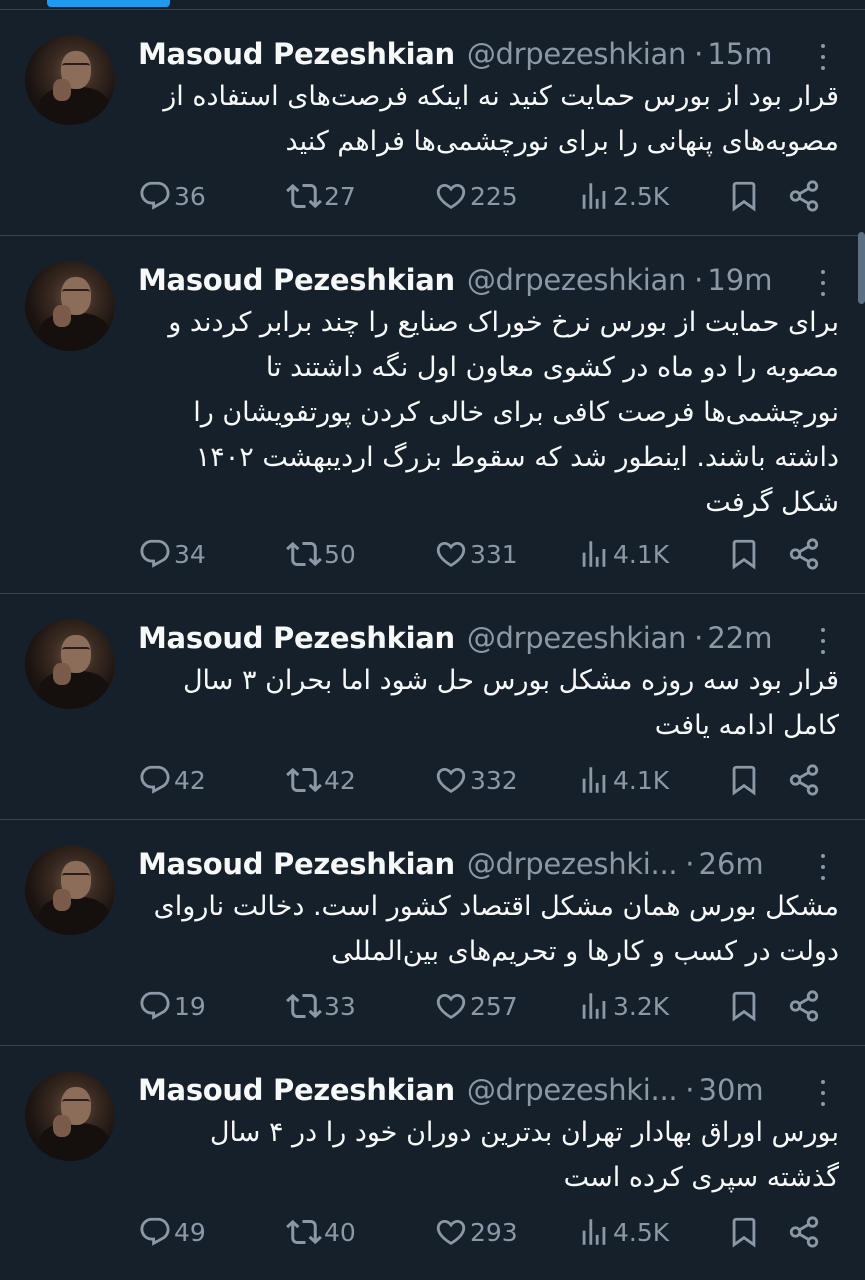 This screenshot has height=1280, width=865. What do you see at coordinates (731, 864) in the screenshot?
I see `tweet-time: 26m` at bounding box center [731, 864].